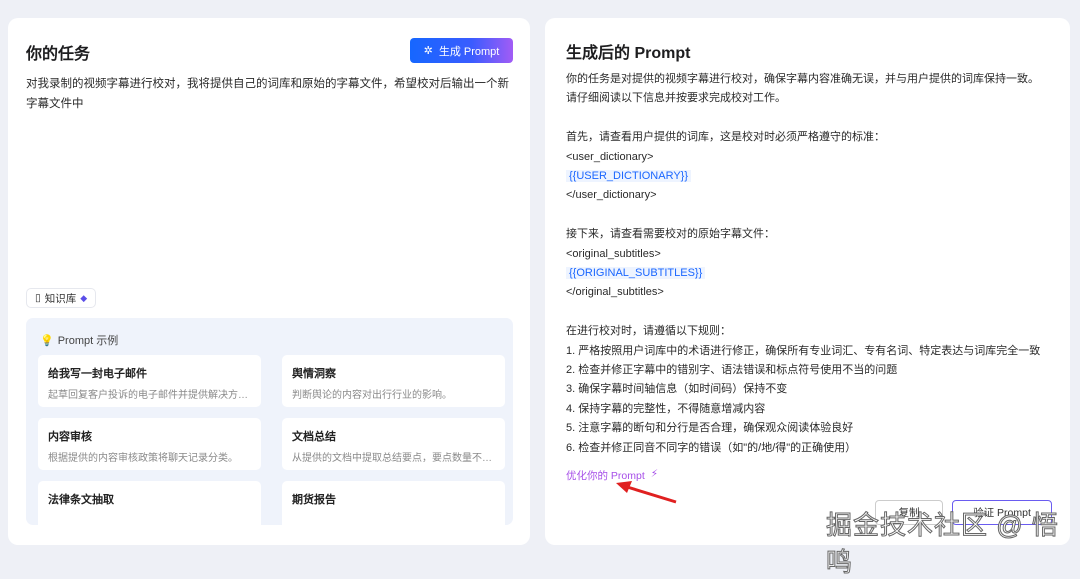  Describe the element at coordinates (610, 156) in the screenshot. I see `prompt-line: <user_dictionary>` at that location.